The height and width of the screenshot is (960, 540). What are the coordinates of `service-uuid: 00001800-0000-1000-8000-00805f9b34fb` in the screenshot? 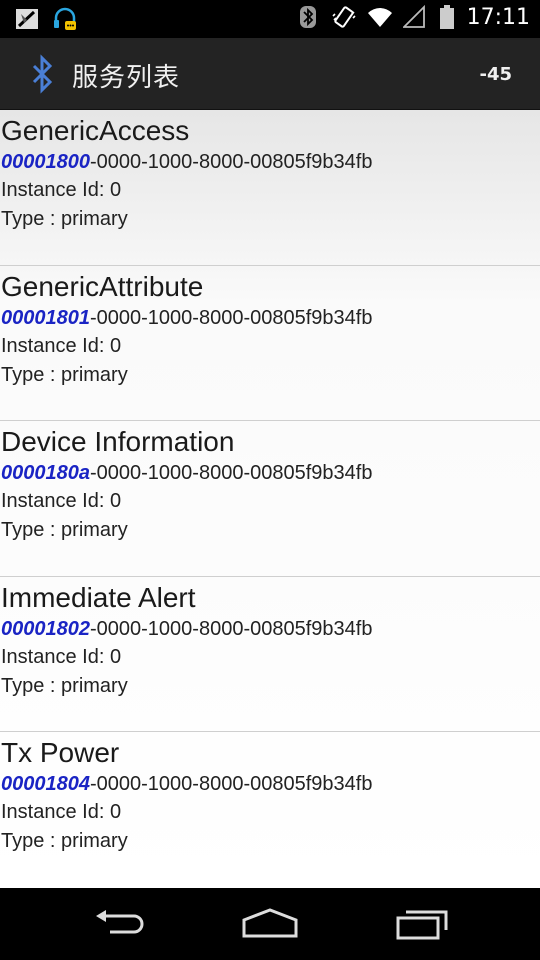 It's located at (270, 162).